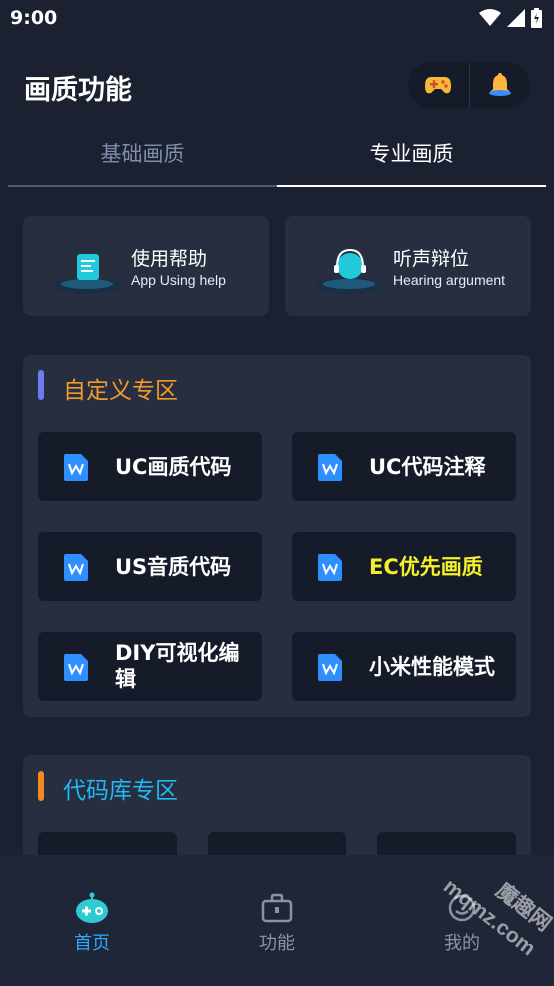 This screenshot has height=986, width=554. Describe the element at coordinates (432, 667) in the screenshot. I see `button-label: 小米性能模式` at that location.